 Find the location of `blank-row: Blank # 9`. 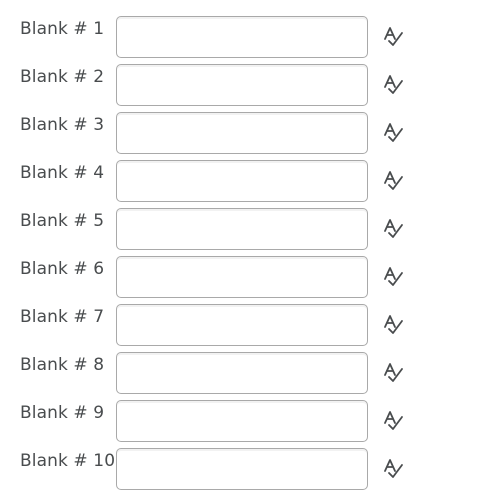

blank-row: Blank # 9 is located at coordinates (242, 424).